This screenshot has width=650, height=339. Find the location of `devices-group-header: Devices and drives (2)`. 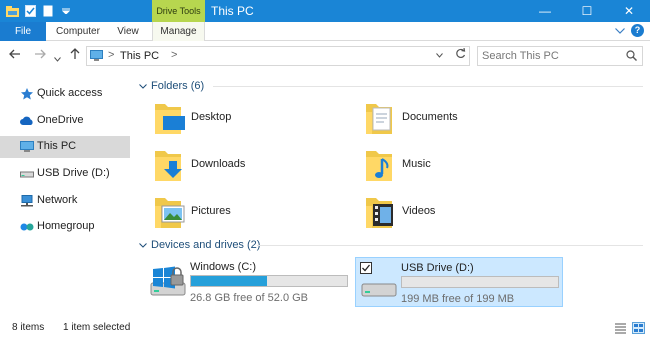

devices-group-header: Devices and drives (2) is located at coordinates (199, 245).